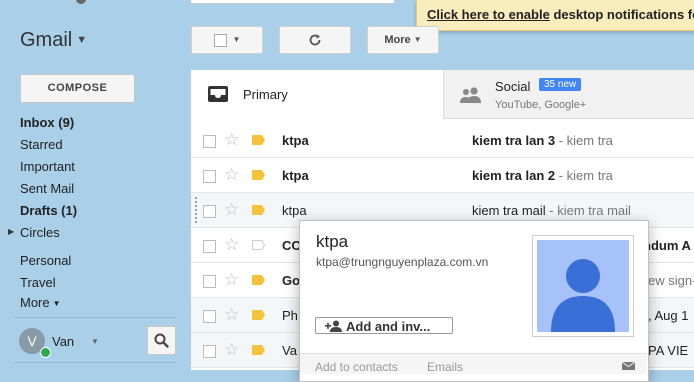 This screenshot has width=694, height=382. What do you see at coordinates (356, 367) in the screenshot?
I see `add-to-contacts-link: Add to contacts` at bounding box center [356, 367].